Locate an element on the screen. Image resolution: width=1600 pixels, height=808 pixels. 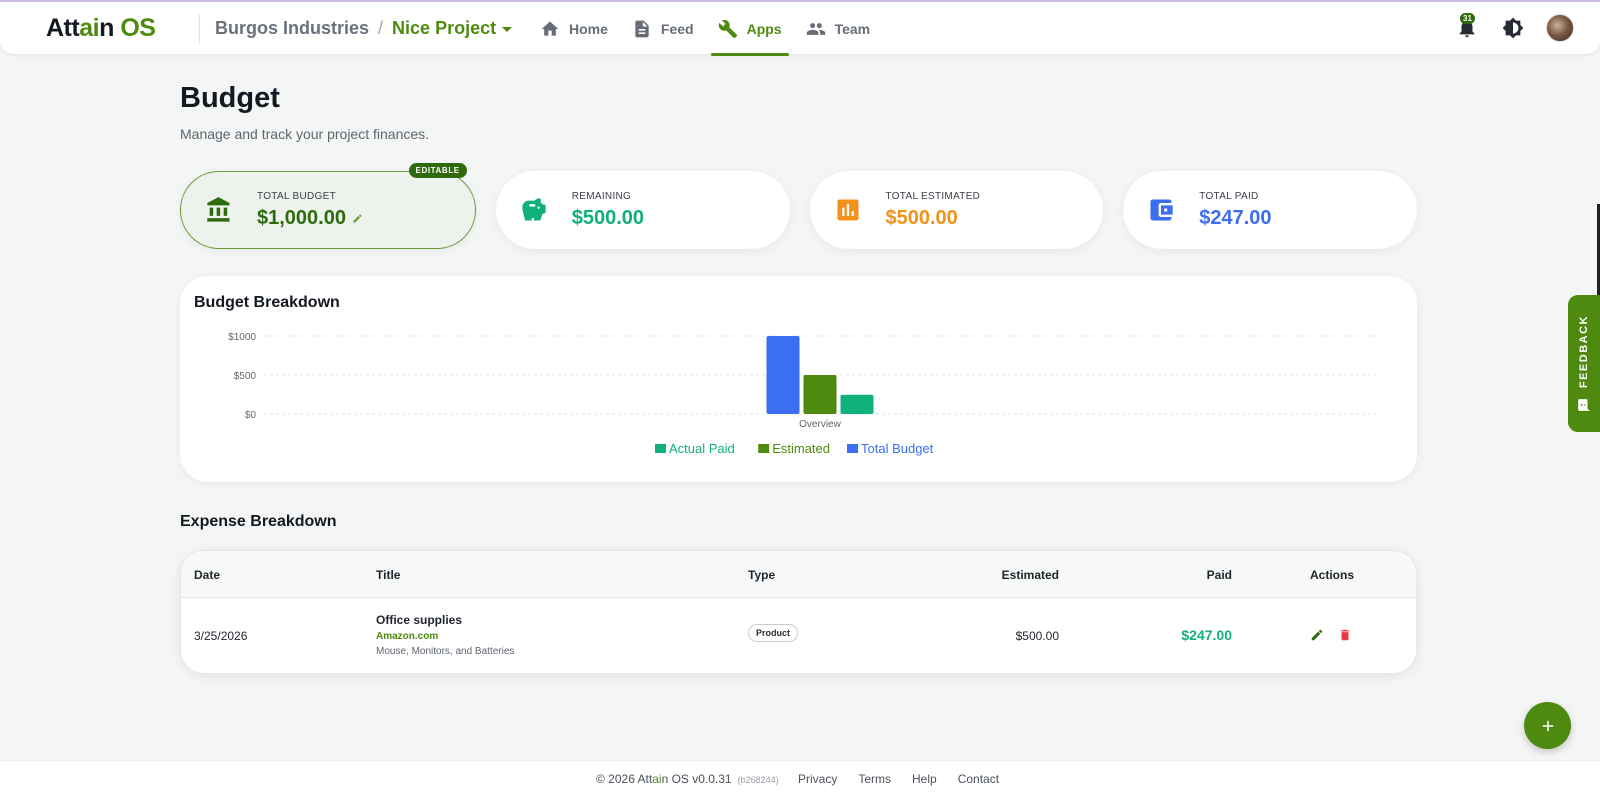
feedback-label: FEEDBACK is located at coordinates (1584, 351).